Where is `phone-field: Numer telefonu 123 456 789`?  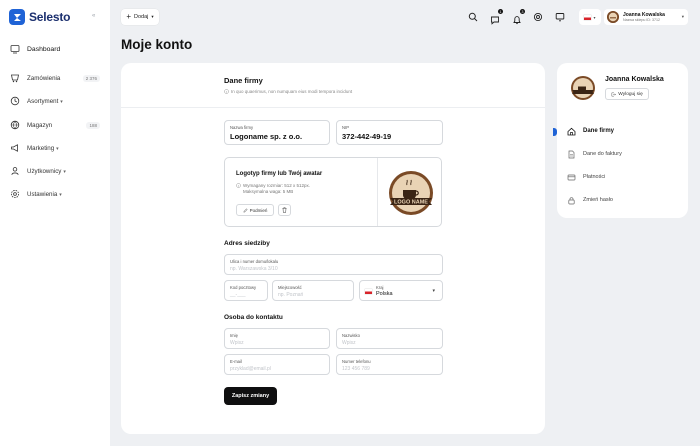 phone-field: Numer telefonu 123 456 789 is located at coordinates (389, 364).